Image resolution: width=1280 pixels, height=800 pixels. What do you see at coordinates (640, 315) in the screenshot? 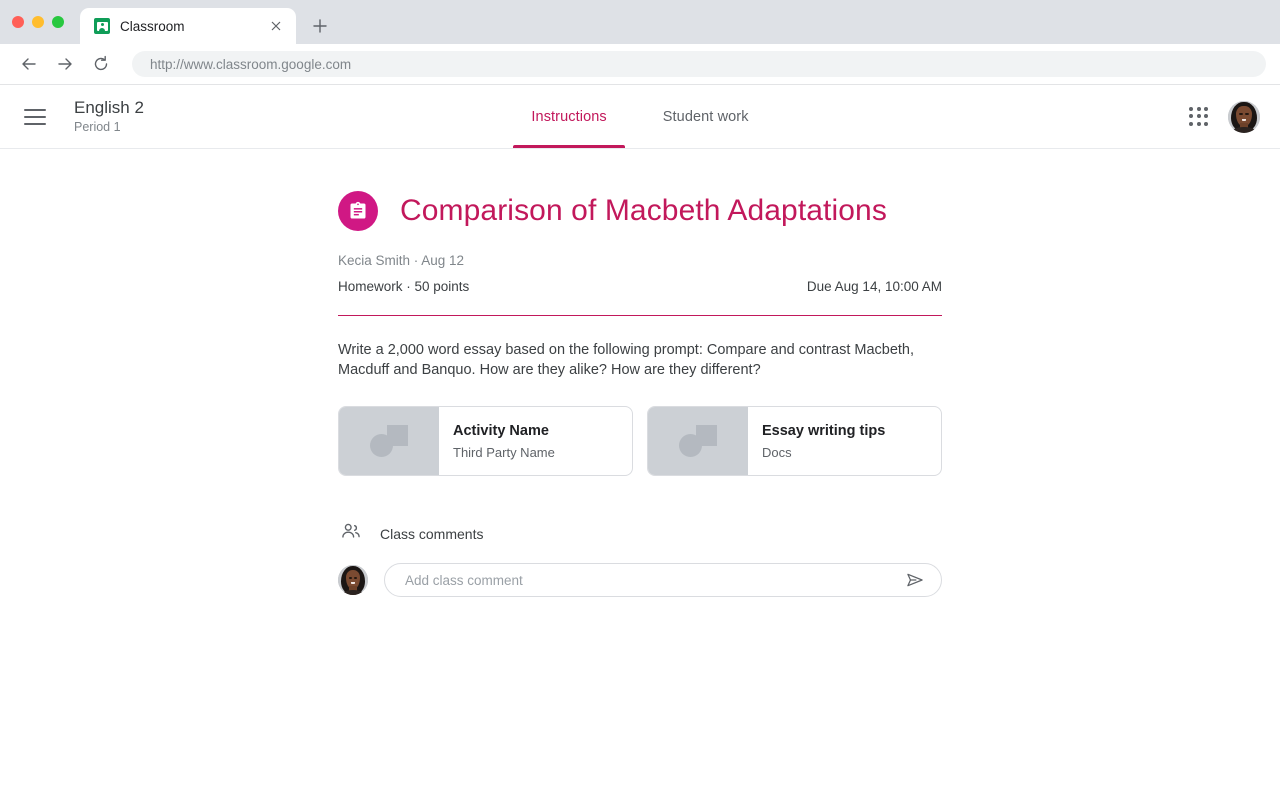
I see `section-divider` at bounding box center [640, 315].